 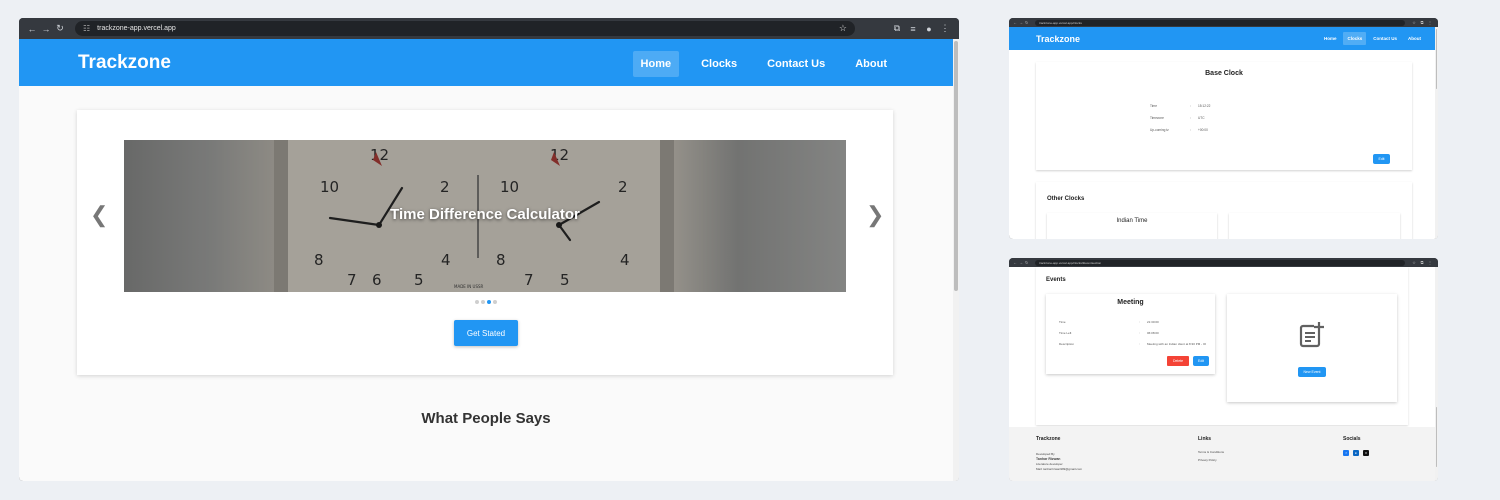 What do you see at coordinates (1157, 118) in the screenshot?
I see `detail-label: Timezone` at bounding box center [1157, 118].